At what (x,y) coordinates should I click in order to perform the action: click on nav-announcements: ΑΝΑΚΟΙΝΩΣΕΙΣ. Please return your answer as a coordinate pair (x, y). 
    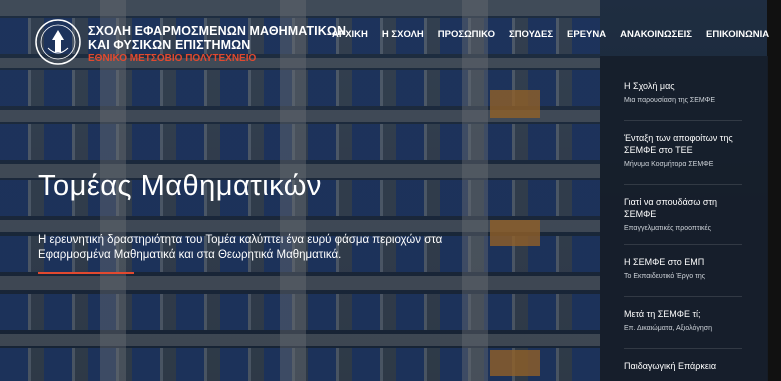
    Looking at the image, I should click on (656, 34).